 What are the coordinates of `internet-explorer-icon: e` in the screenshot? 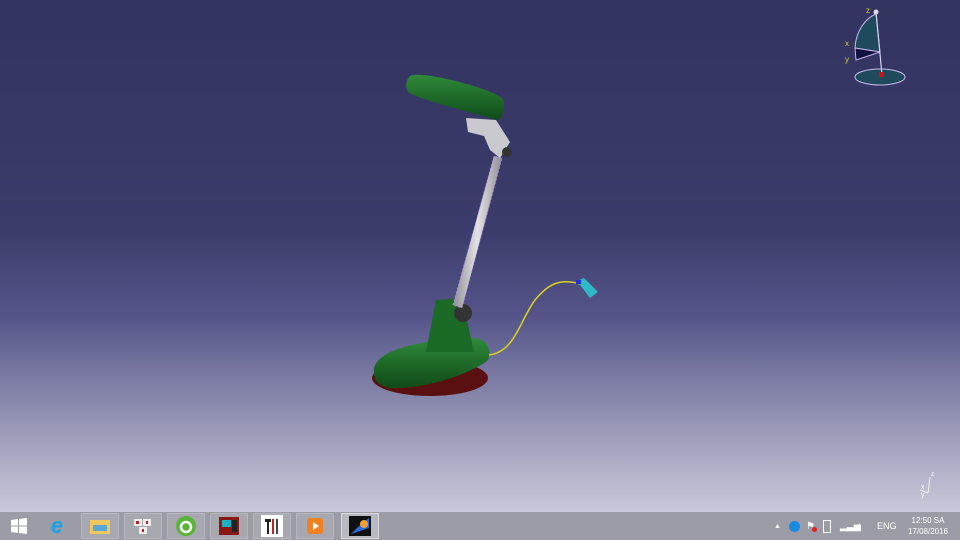 It's located at (57, 525).